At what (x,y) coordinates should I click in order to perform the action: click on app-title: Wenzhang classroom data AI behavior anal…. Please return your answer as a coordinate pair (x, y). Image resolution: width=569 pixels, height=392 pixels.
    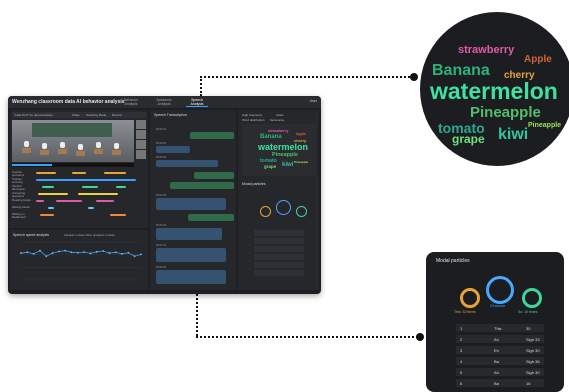
    Looking at the image, I should click on (68, 102).